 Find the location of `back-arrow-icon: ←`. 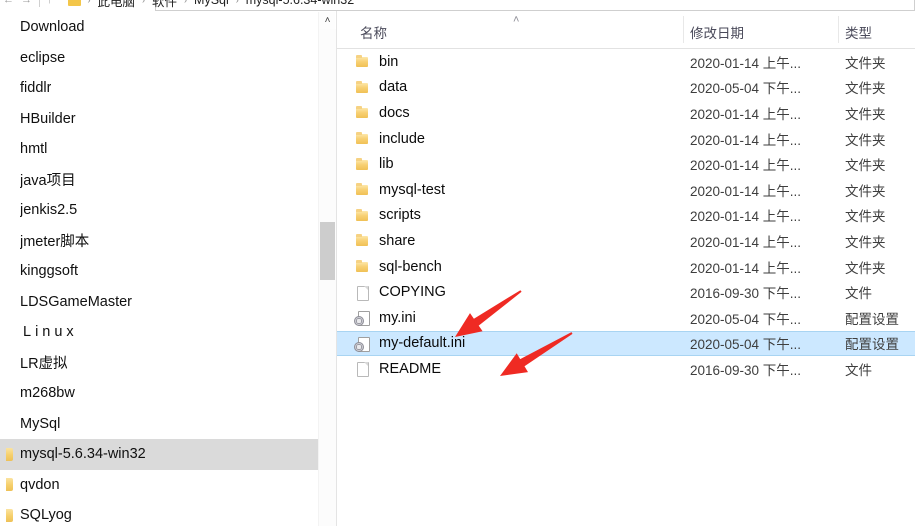

back-arrow-icon: ← is located at coordinates (8, 3).